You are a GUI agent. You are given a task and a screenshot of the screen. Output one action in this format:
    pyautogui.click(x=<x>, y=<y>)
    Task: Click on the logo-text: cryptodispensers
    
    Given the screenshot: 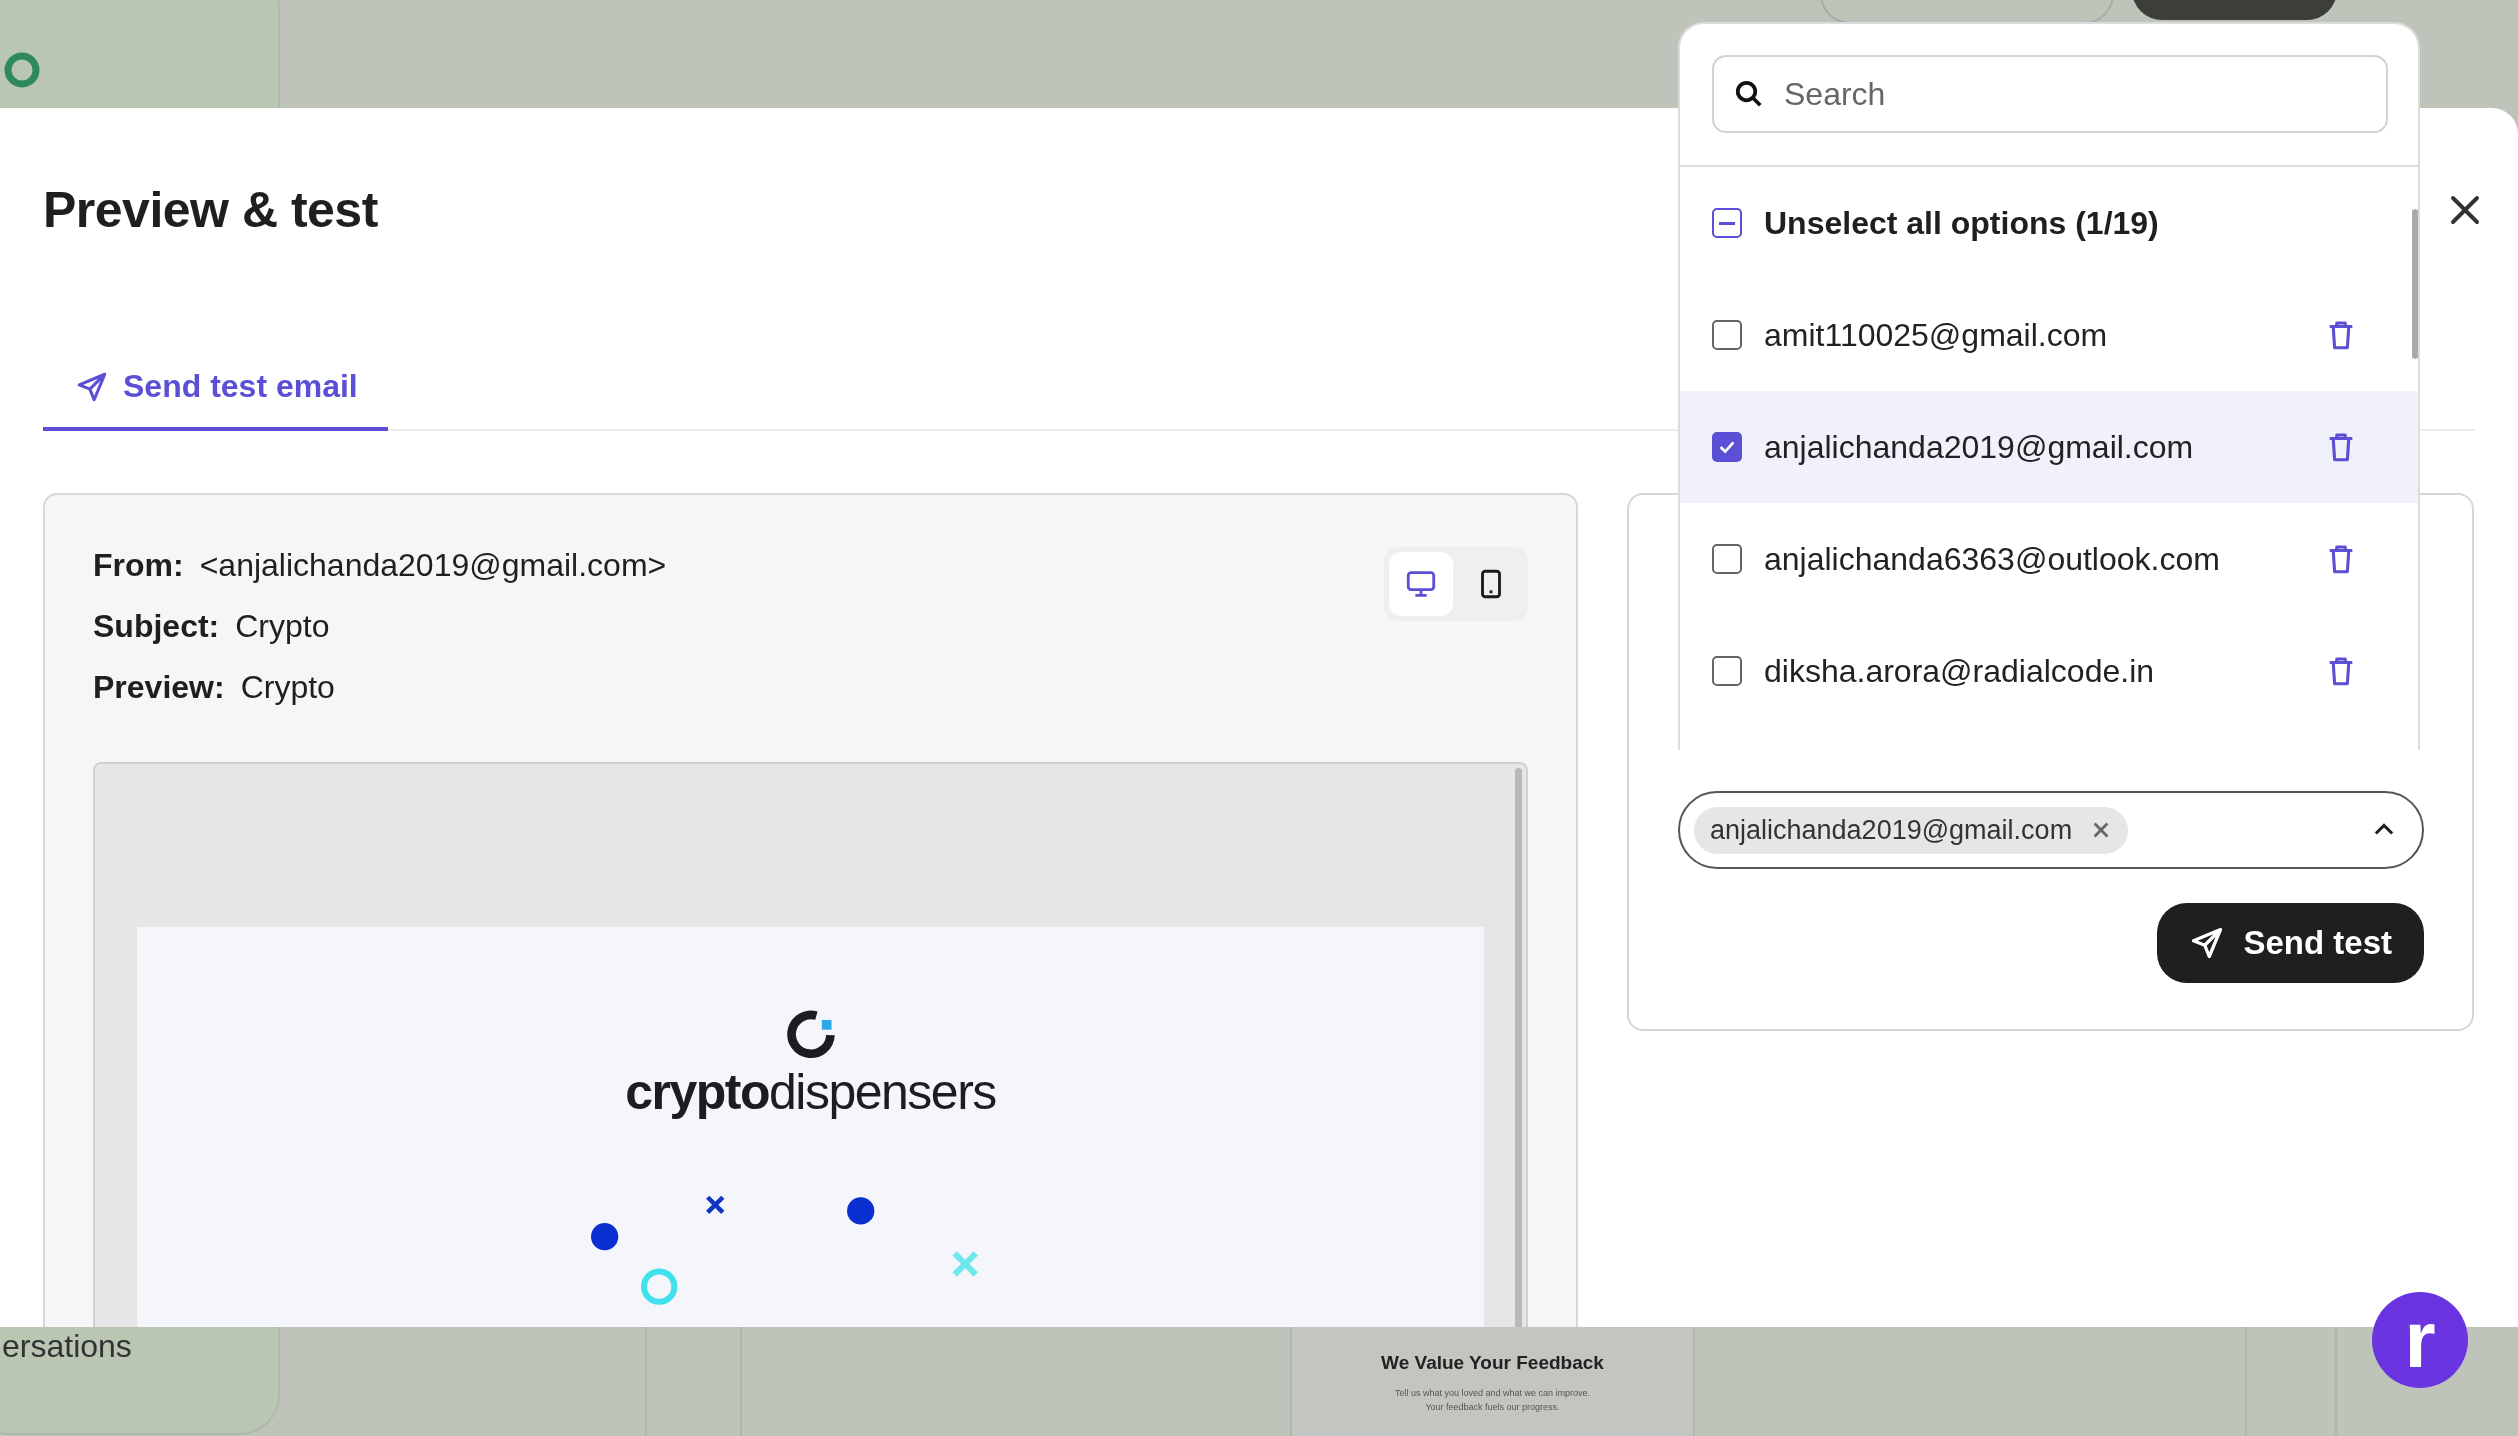 What is the action you would take?
    pyautogui.click(x=810, y=1092)
    